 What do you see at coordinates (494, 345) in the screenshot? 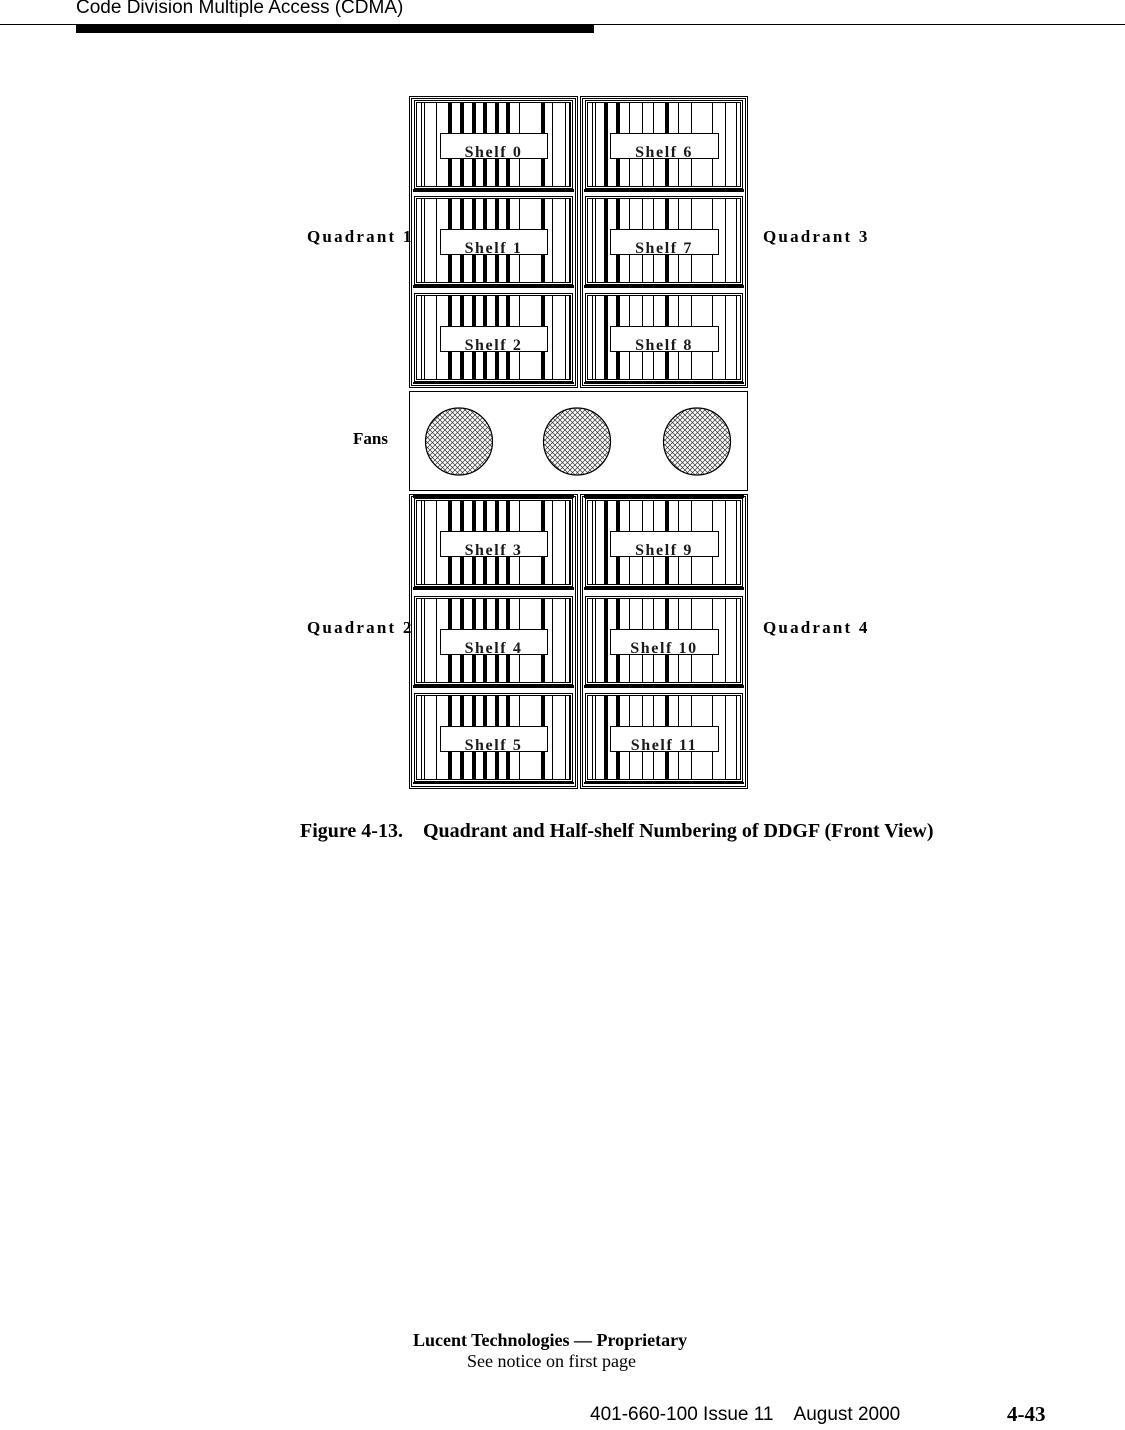
I see `shelf-label: Shelf 2` at bounding box center [494, 345].